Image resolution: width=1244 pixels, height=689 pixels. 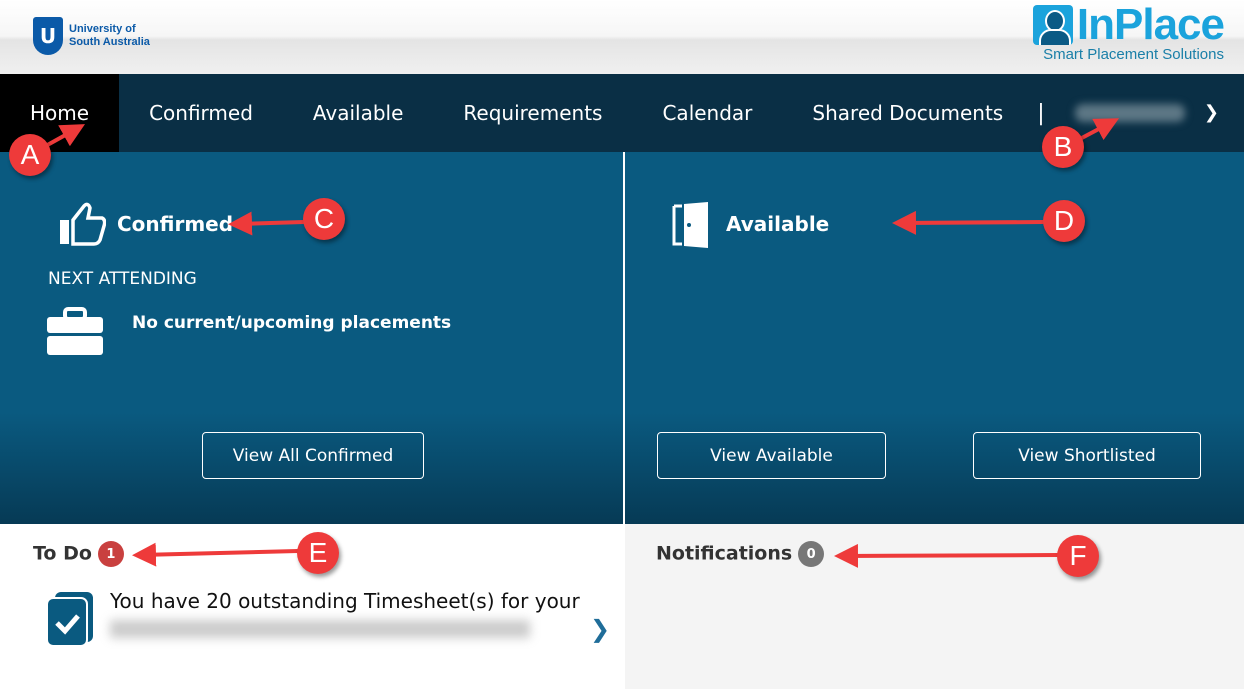 I want to click on nav-available: Available, so click(x=358, y=113).